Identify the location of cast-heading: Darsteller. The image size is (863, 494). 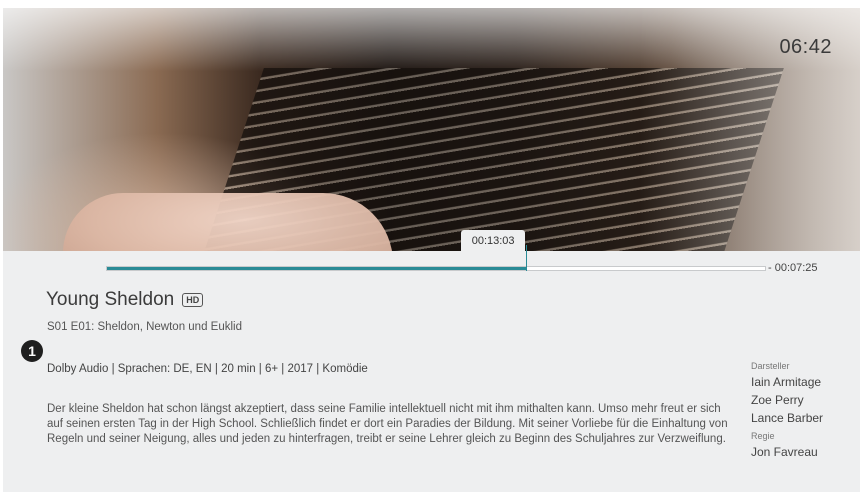
(770, 366).